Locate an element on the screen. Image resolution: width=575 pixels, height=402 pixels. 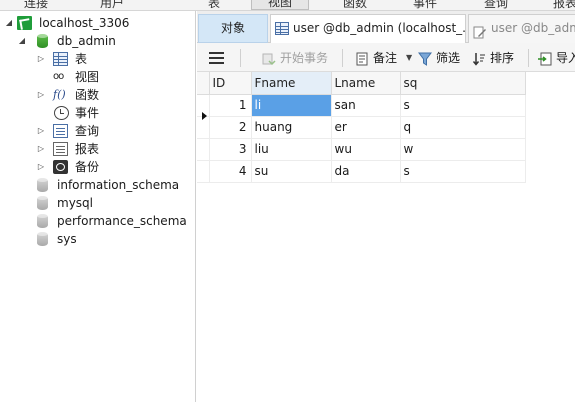
ribbon-view: 视图 is located at coordinates (280, 5).